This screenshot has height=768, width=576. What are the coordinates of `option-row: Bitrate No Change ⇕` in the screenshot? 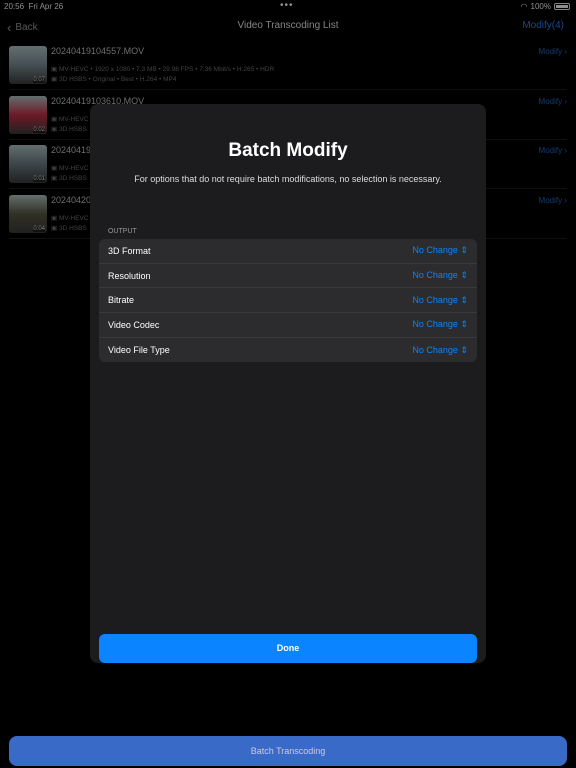 It's located at (288, 301).